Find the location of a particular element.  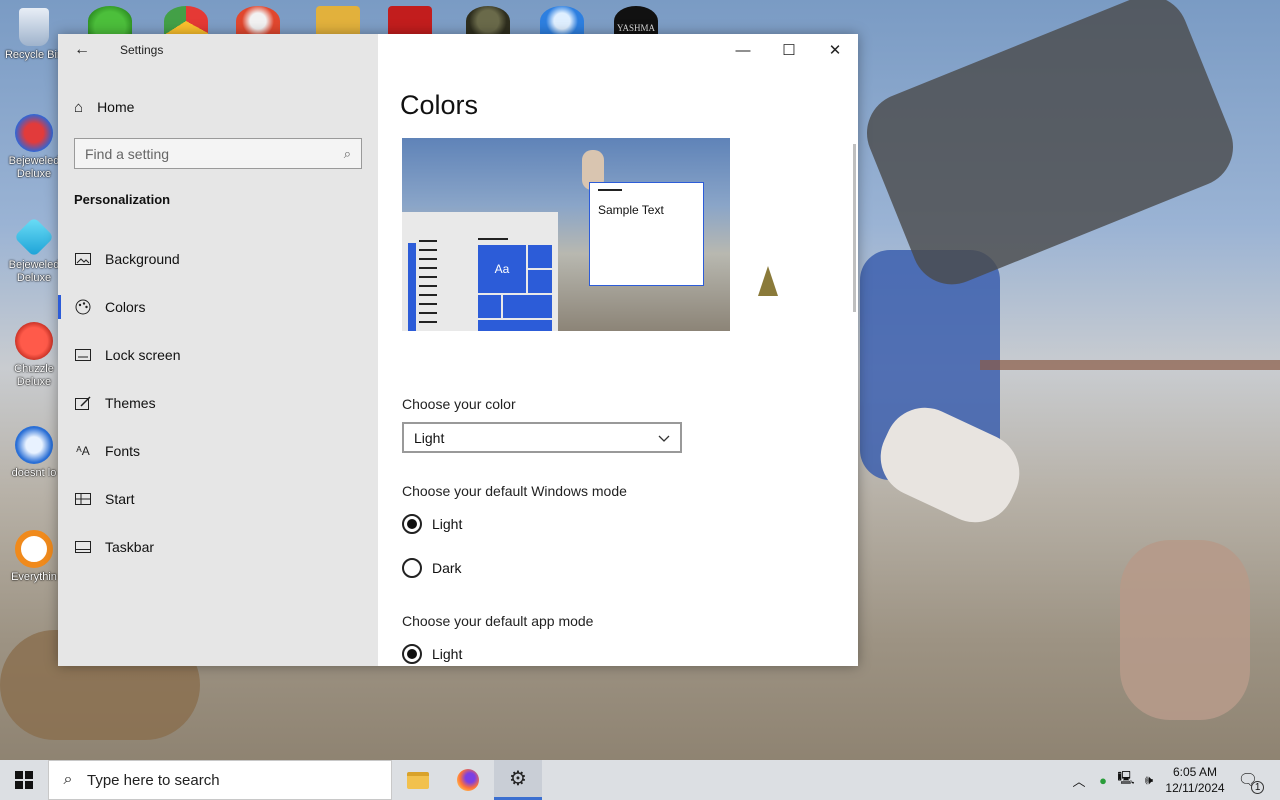

section-heading: Personalization is located at coordinates (122, 199).